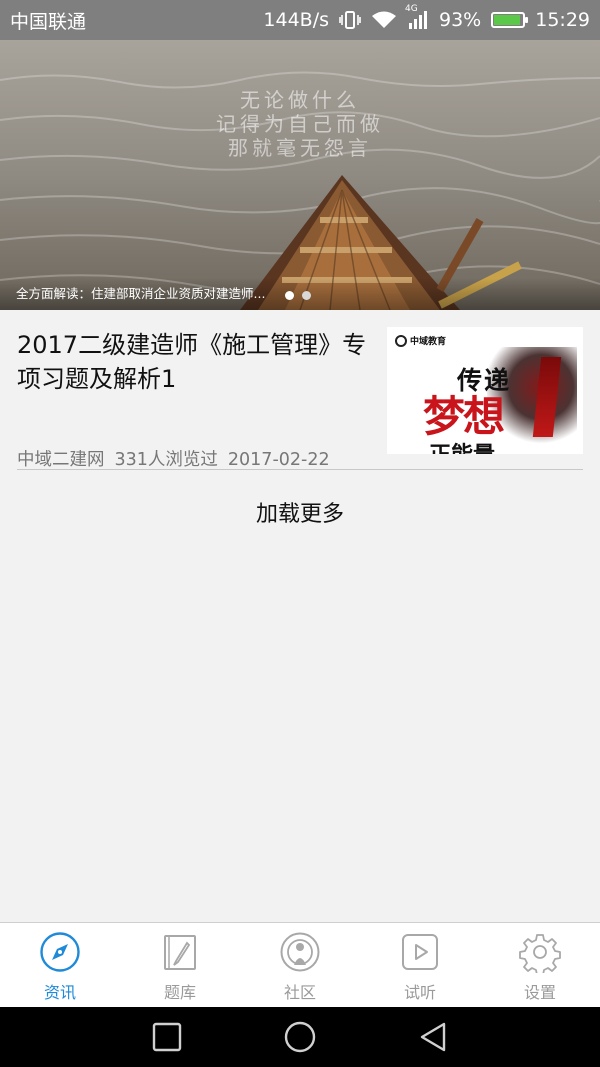 Image resolution: width=600 pixels, height=1067 pixels. I want to click on tab-news: 资讯, so click(60, 965).